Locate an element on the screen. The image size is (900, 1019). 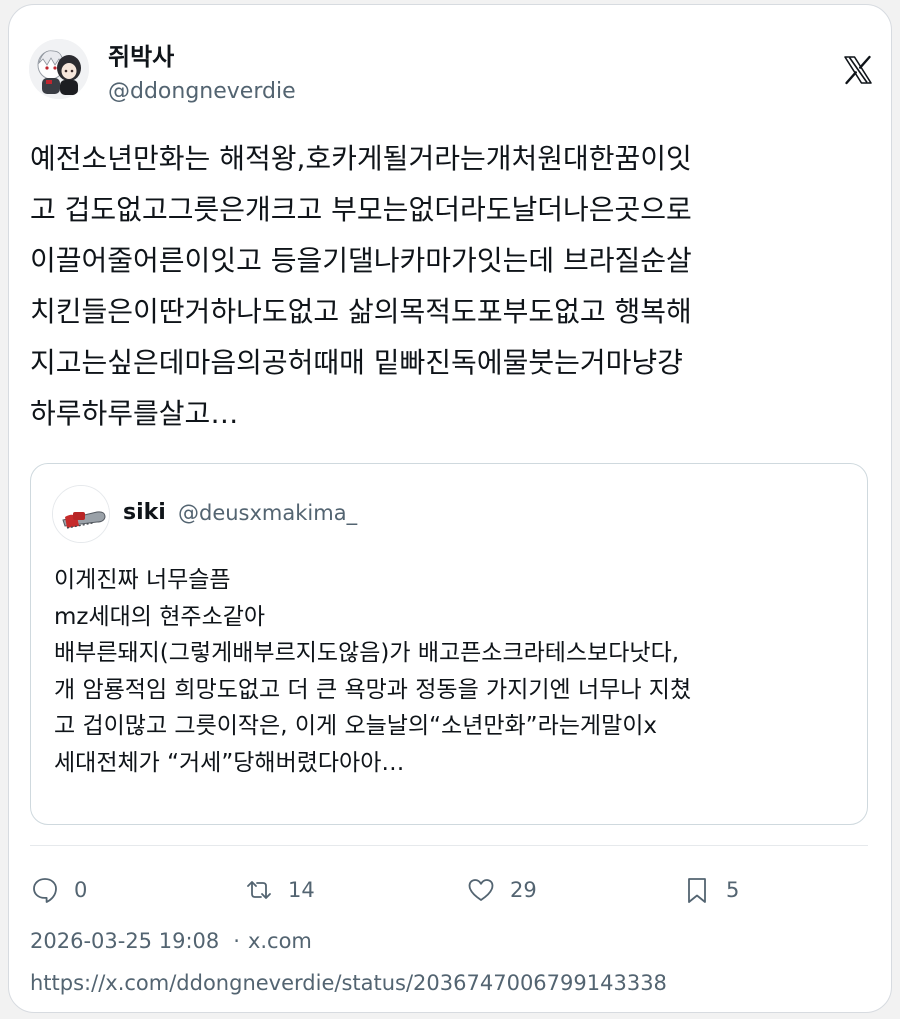
reply-button: 0 is located at coordinates (58, 890).